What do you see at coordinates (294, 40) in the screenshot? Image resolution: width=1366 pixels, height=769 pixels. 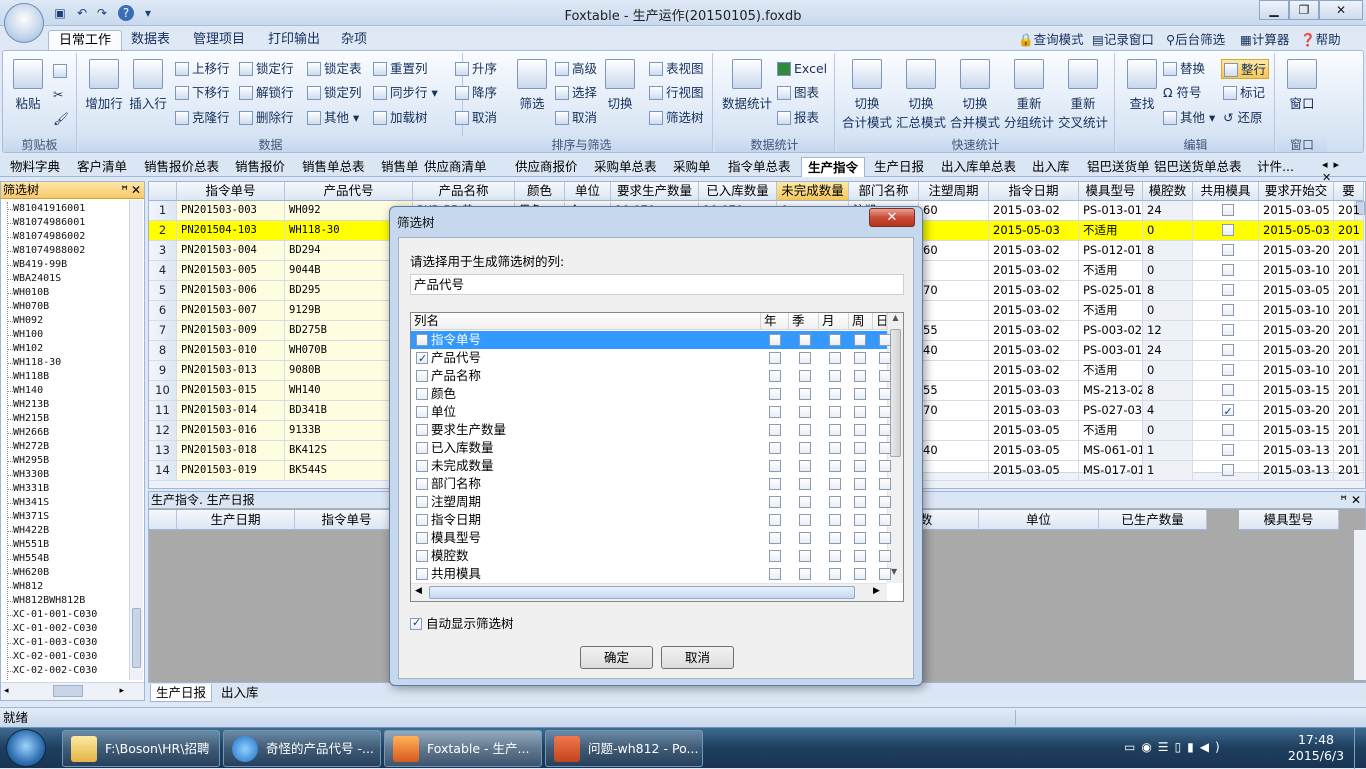 I see `tab-print-output: 打印输出` at bounding box center [294, 40].